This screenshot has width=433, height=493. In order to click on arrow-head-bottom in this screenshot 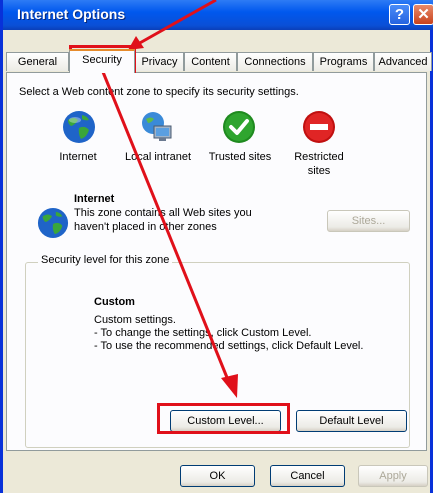, I will do `click(229, 386)`.